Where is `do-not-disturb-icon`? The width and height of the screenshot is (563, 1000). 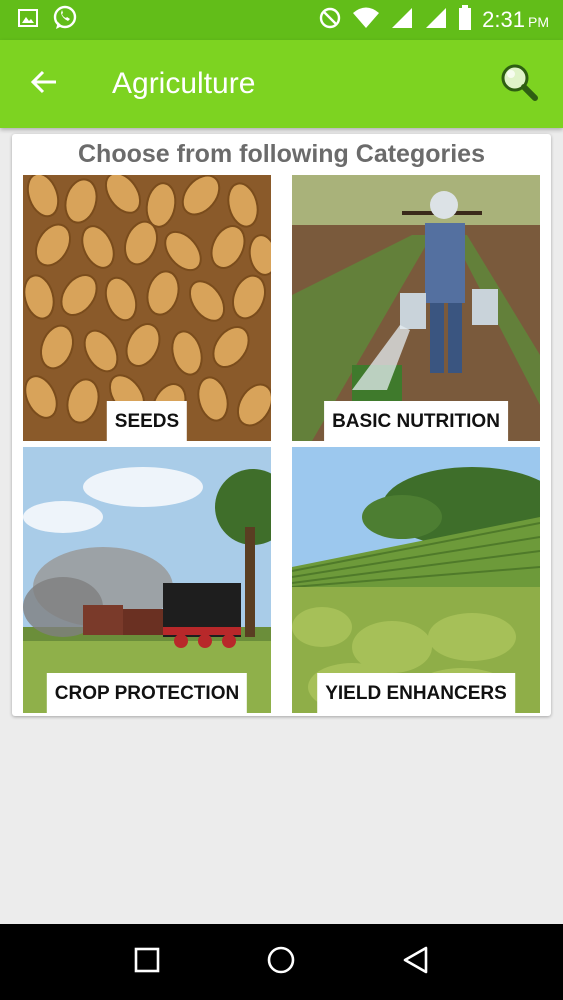
do-not-disturb-icon is located at coordinates (330, 20).